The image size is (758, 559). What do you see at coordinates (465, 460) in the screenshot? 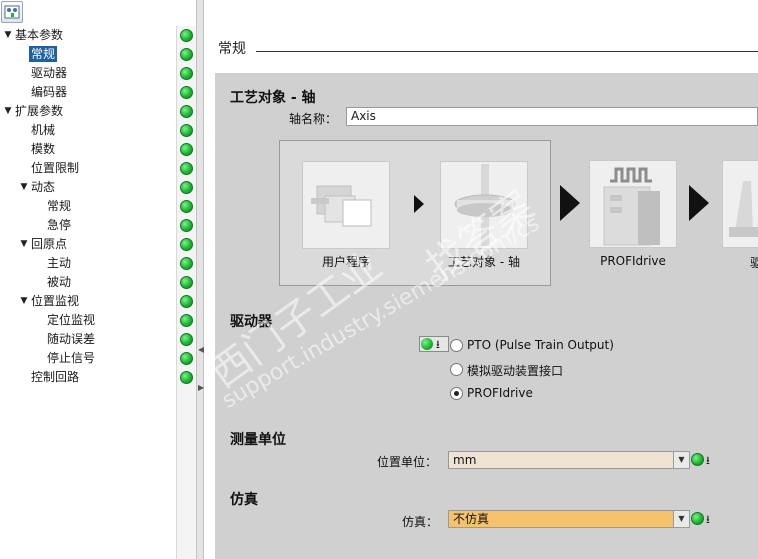
I see `position-unit-value: mm` at bounding box center [465, 460].